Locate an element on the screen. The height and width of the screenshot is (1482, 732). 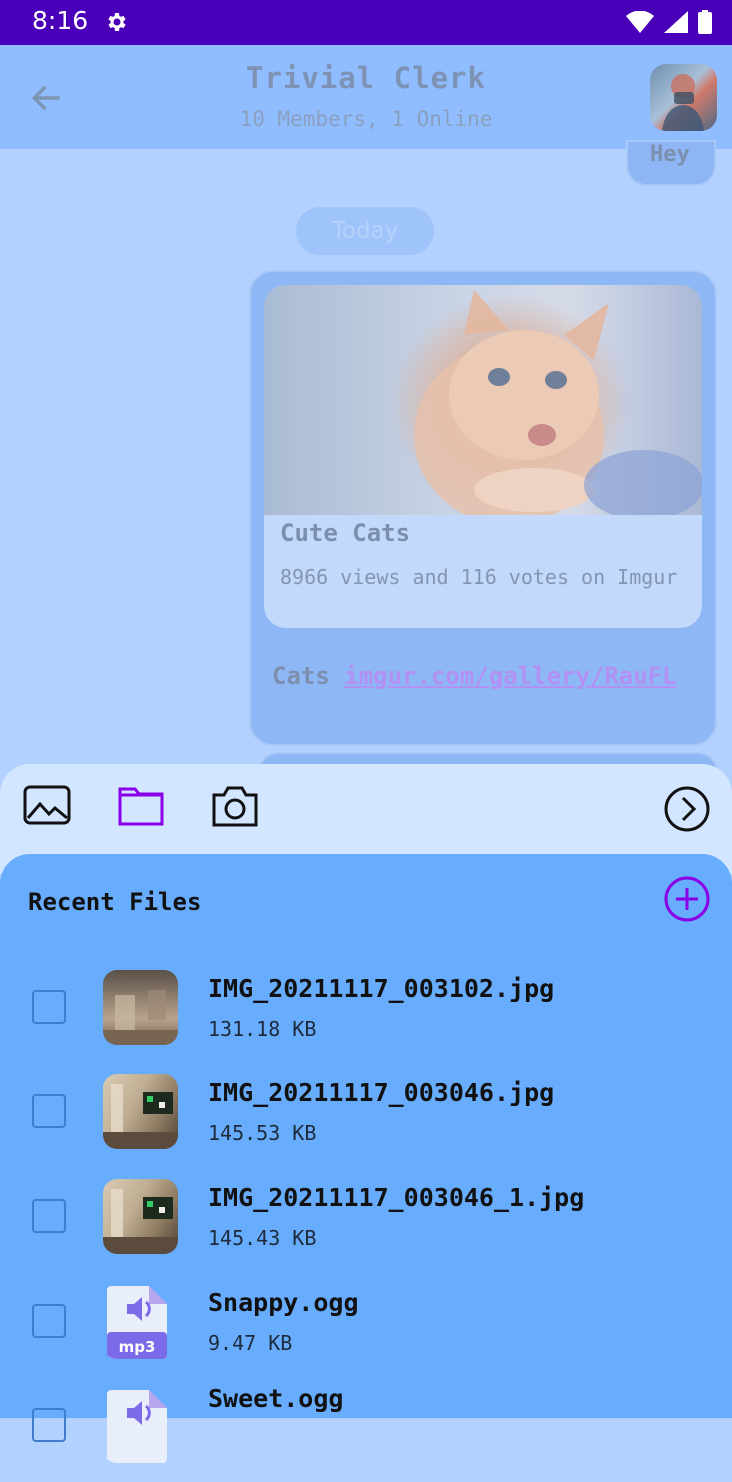
chat-header: Trivial Clerk 10 Members, 1 Online is located at coordinates (366, 97).